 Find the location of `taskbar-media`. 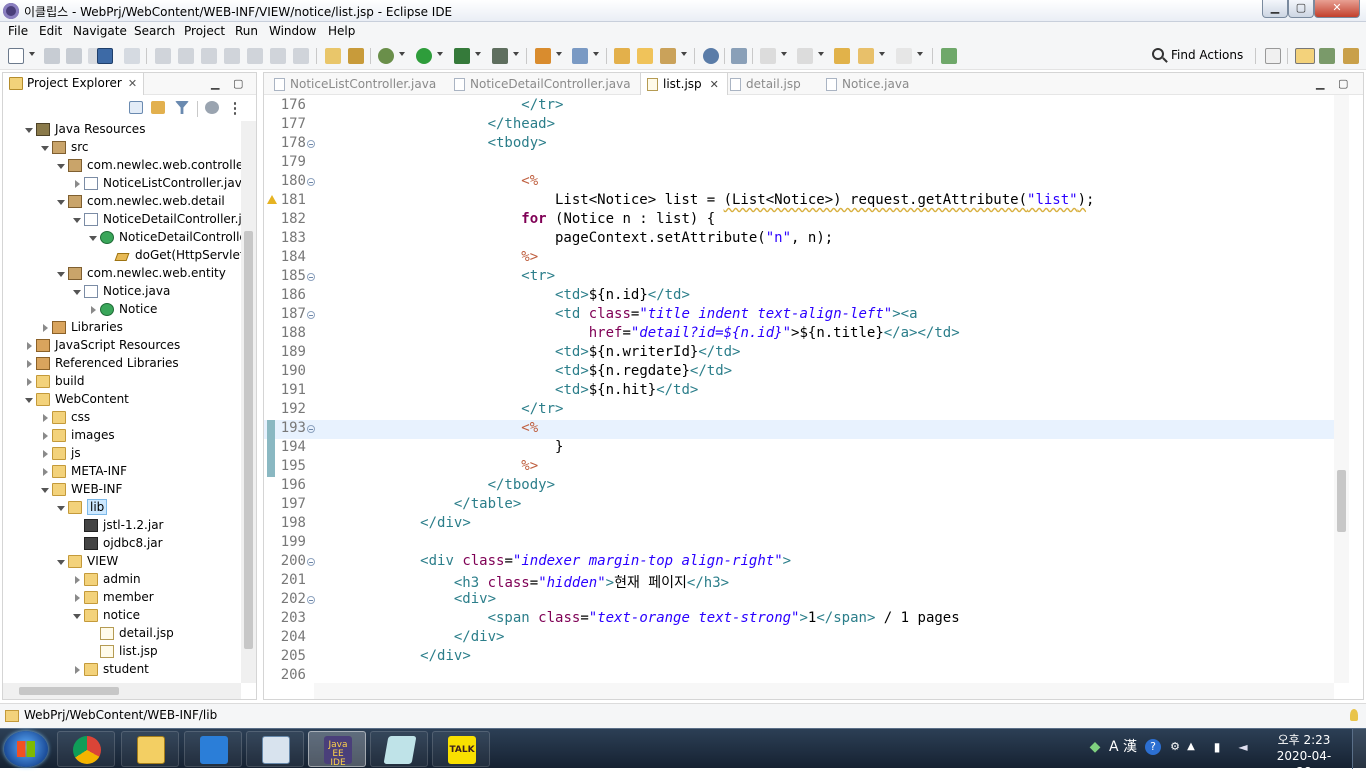

taskbar-media is located at coordinates (275, 749).